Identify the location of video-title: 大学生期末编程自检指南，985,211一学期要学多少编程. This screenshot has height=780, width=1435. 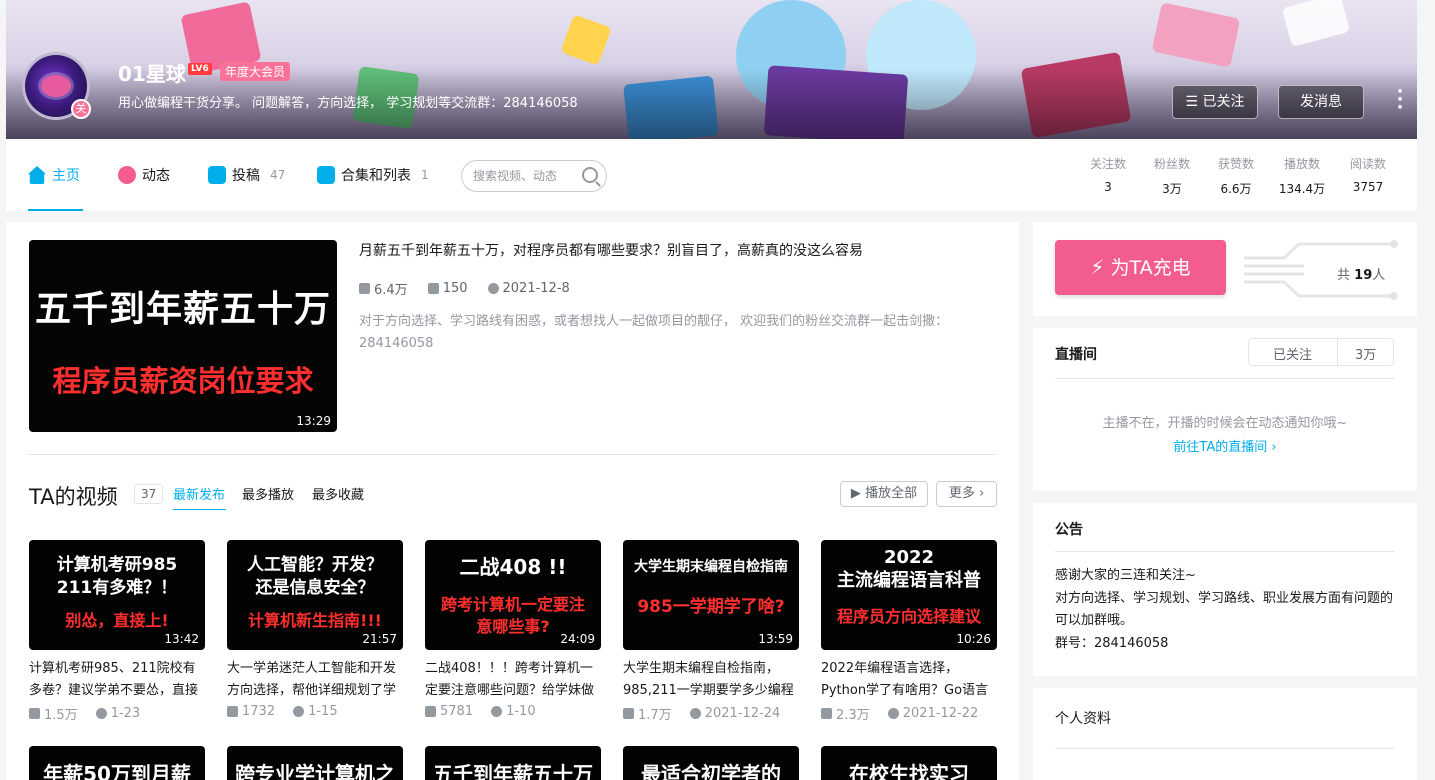
(711, 680).